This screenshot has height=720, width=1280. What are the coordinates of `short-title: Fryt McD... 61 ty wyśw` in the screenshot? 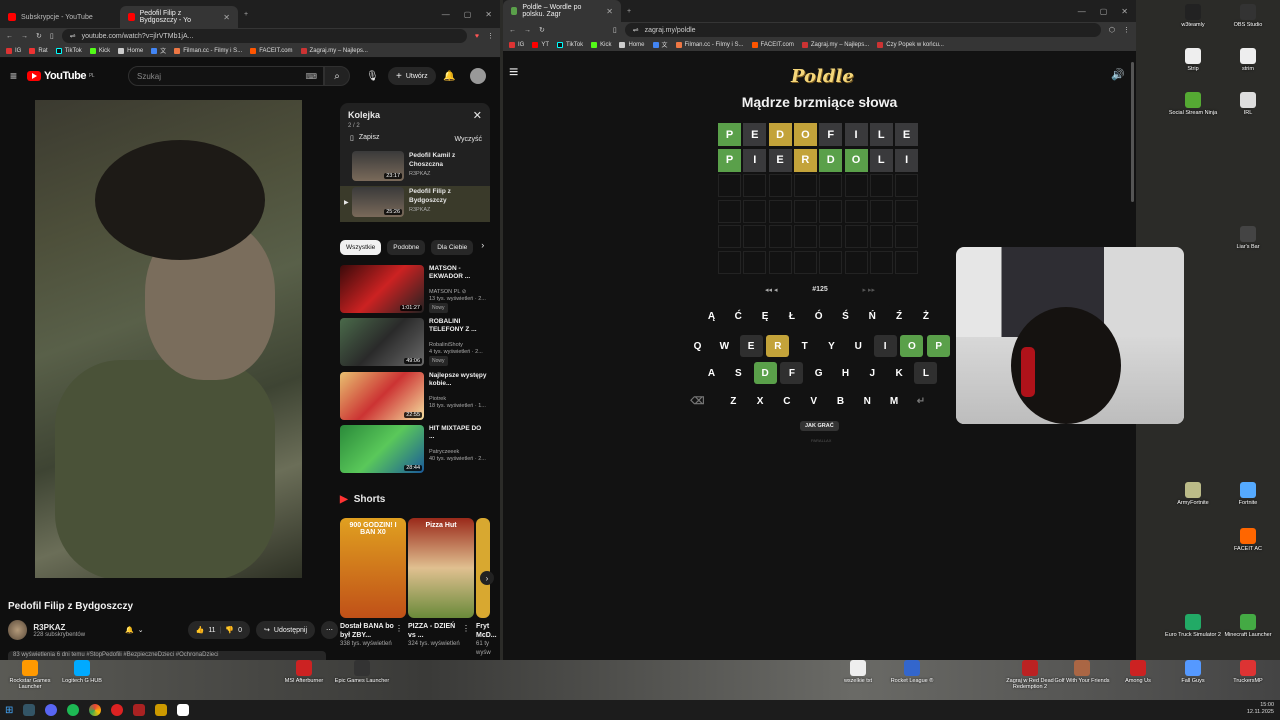 It's located at (488, 640).